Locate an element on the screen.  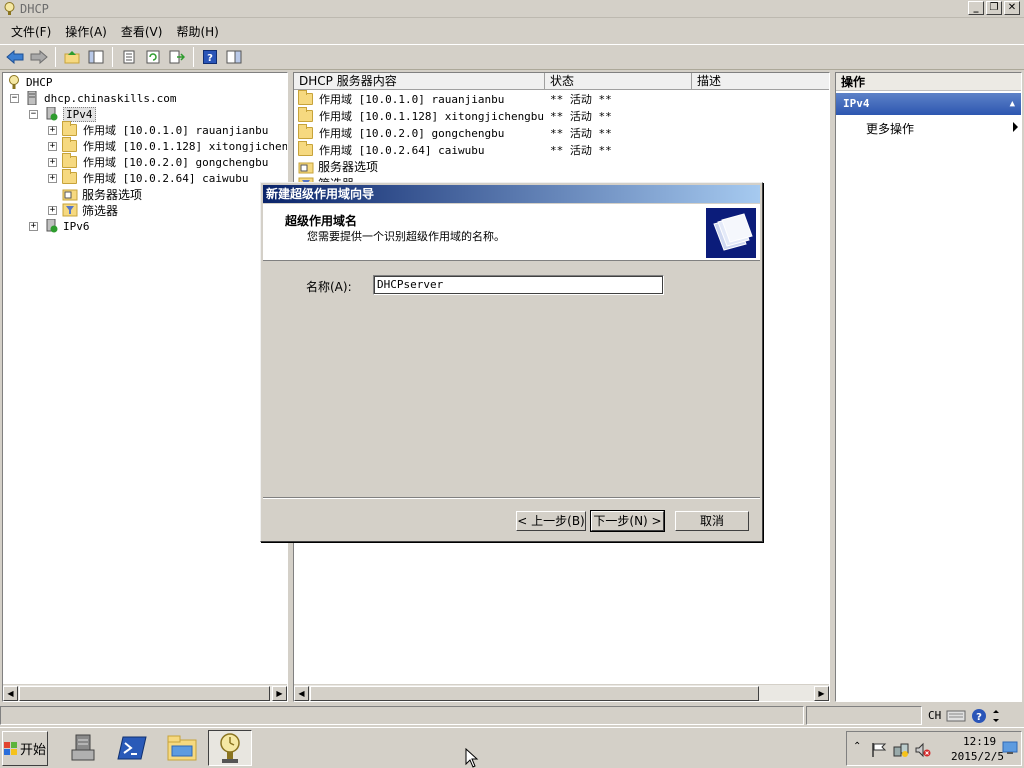
clock-time: 12:19 is located at coordinates (979, 741).